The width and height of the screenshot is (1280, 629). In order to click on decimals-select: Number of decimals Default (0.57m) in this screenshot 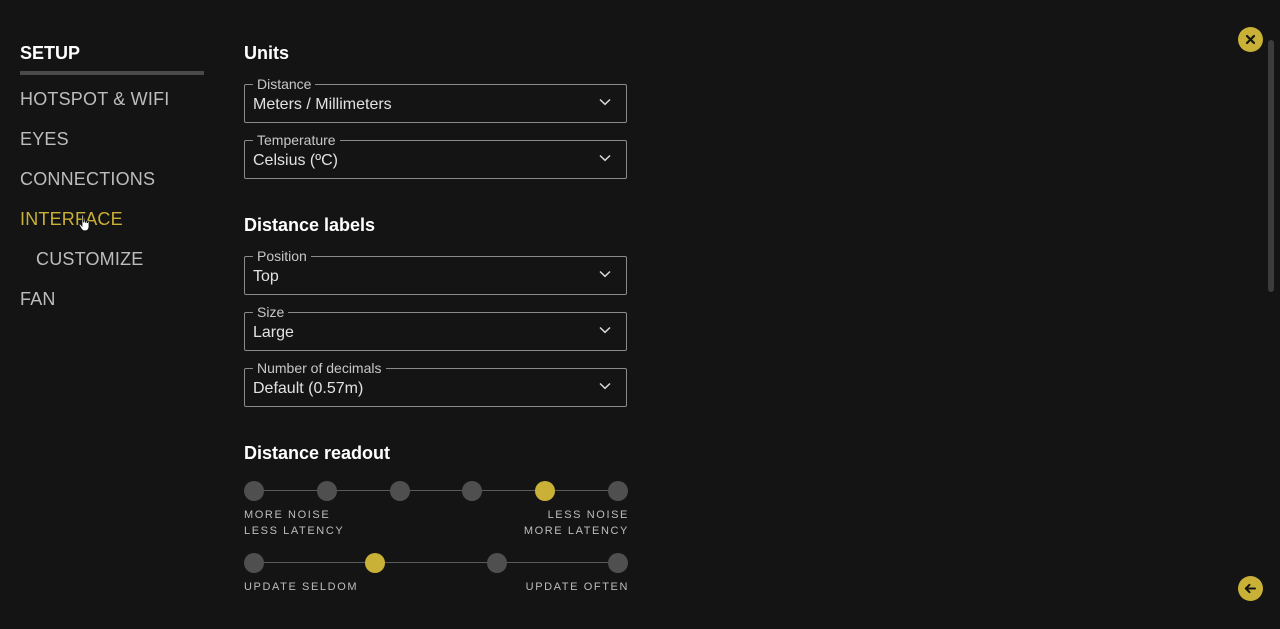, I will do `click(435, 383)`.